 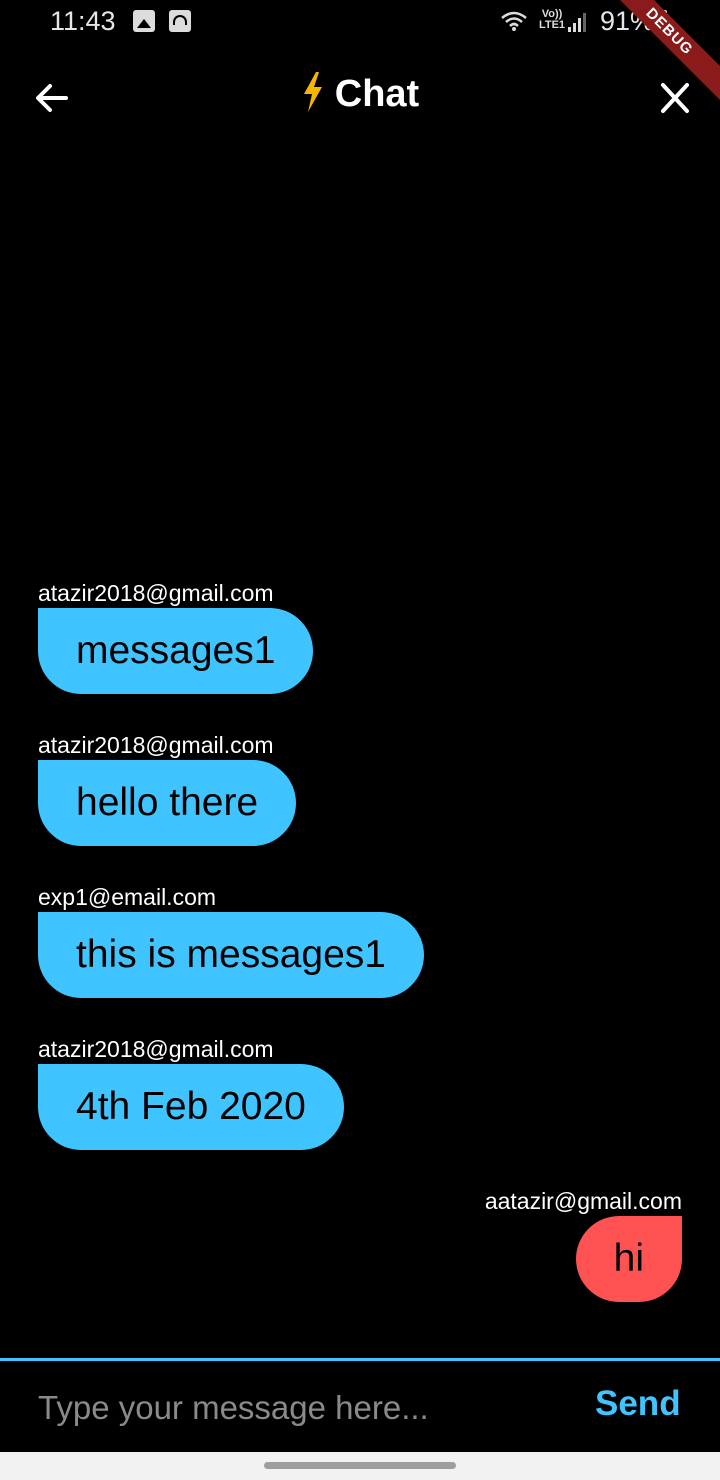 I want to click on message-bubble: messages1, so click(x=176, y=651).